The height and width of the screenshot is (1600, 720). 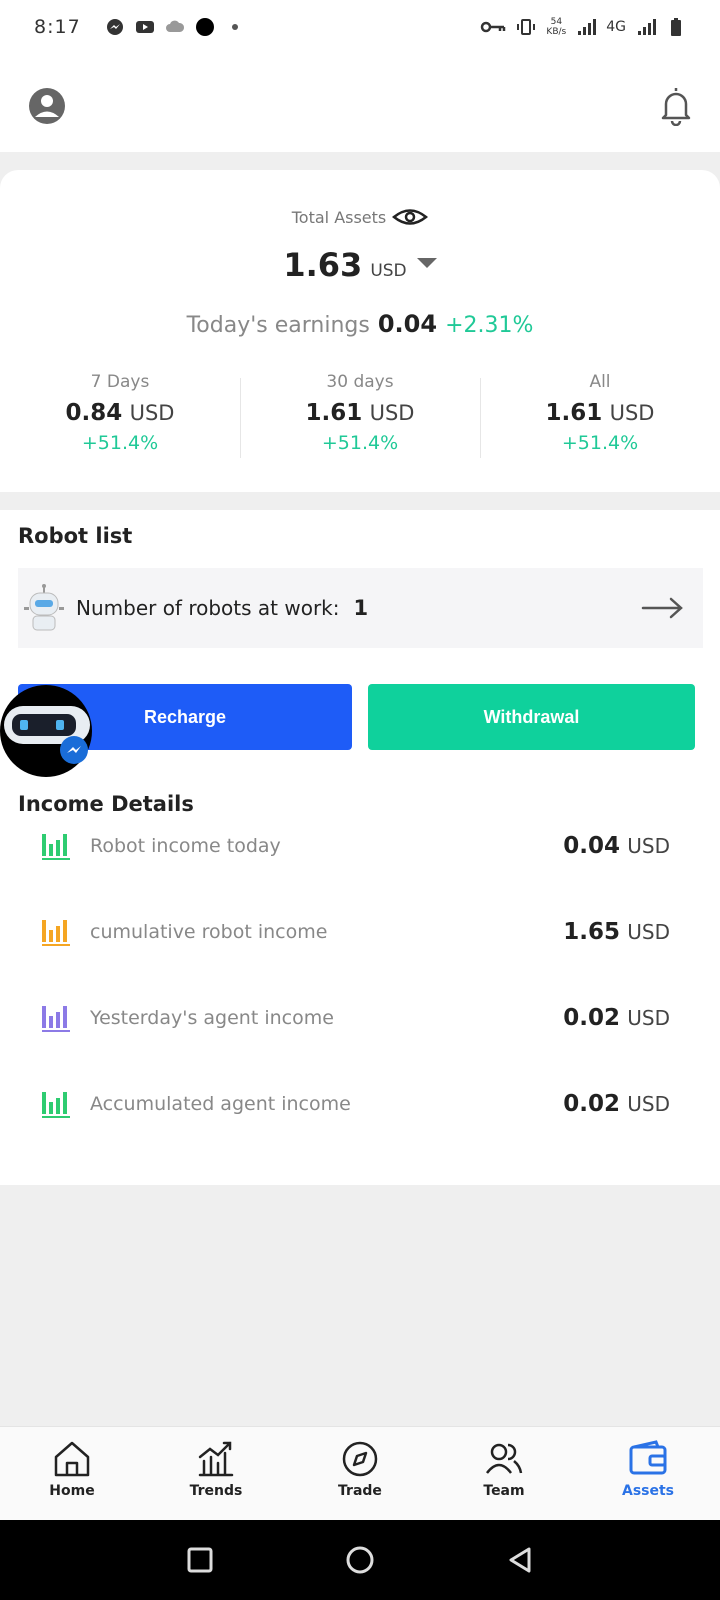 I want to click on eye-icon, so click(x=410, y=217).